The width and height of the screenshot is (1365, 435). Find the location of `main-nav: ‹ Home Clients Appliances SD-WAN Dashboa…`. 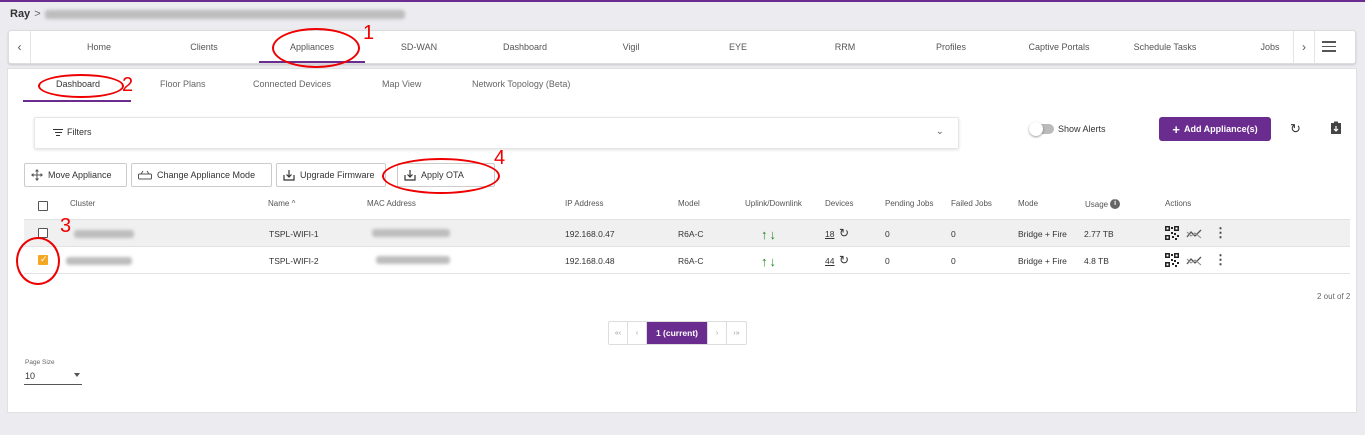

main-nav: ‹ Home Clients Appliances SD-WAN Dashboa… is located at coordinates (682, 47).